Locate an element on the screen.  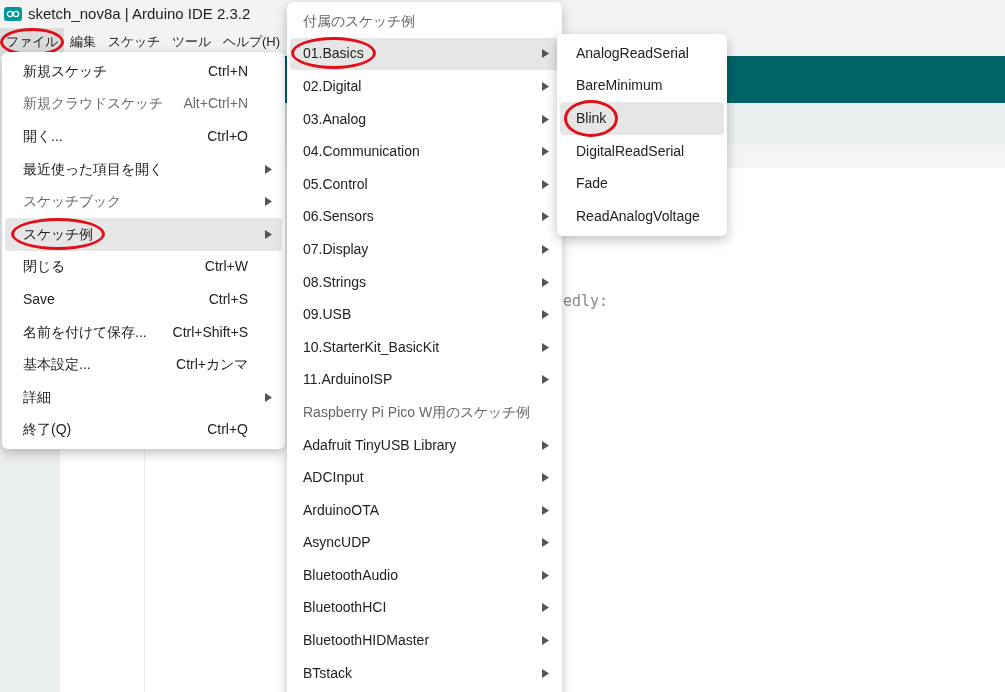
menu-item: 終了(Q) Ctrl+Q is located at coordinates (143, 430).